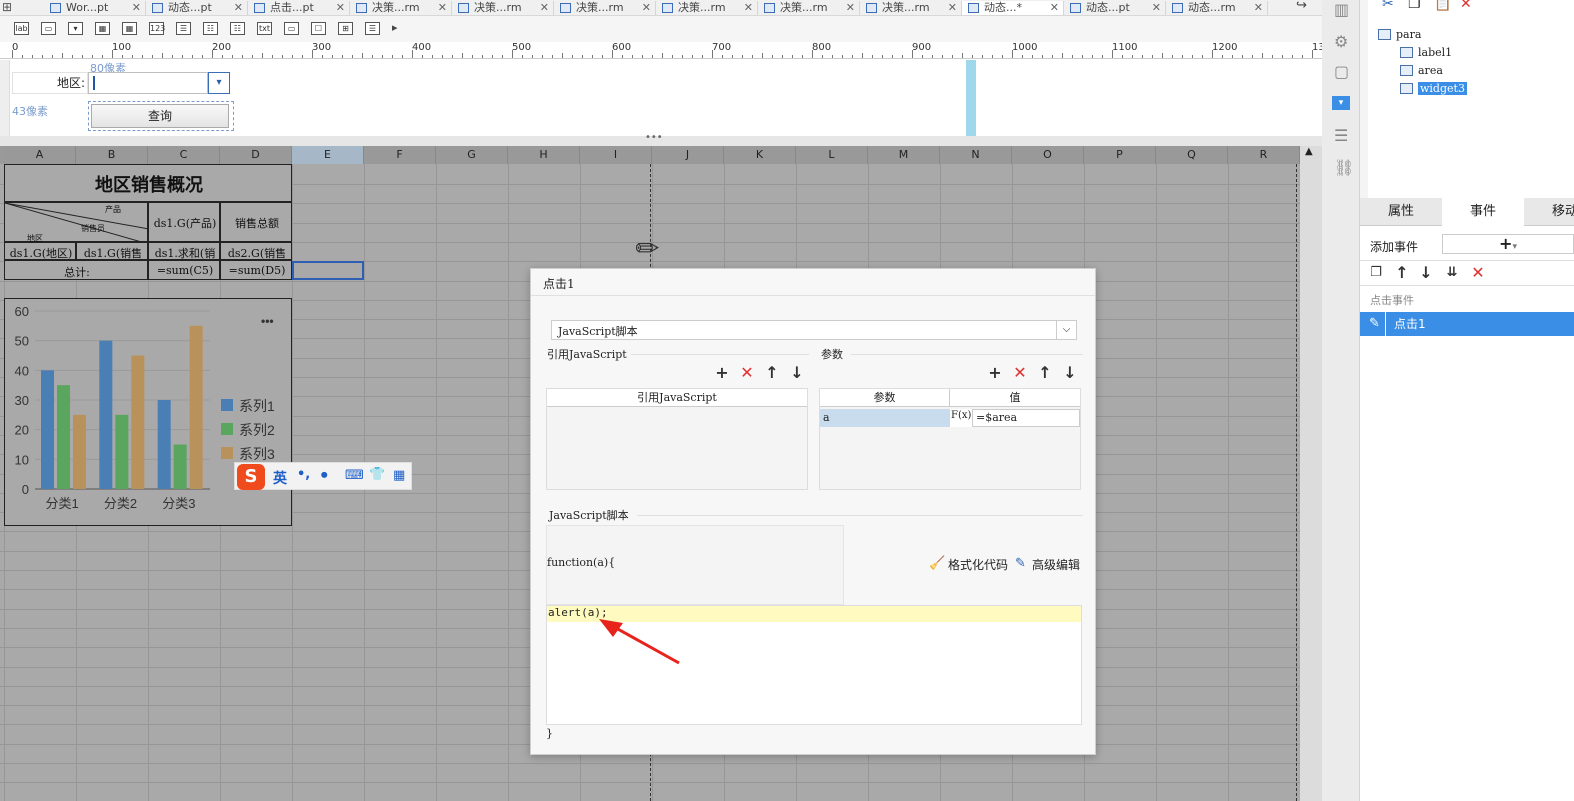 This screenshot has width=1574, height=801. I want to click on toolbar-widget-icon-6: ☰, so click(183, 28).